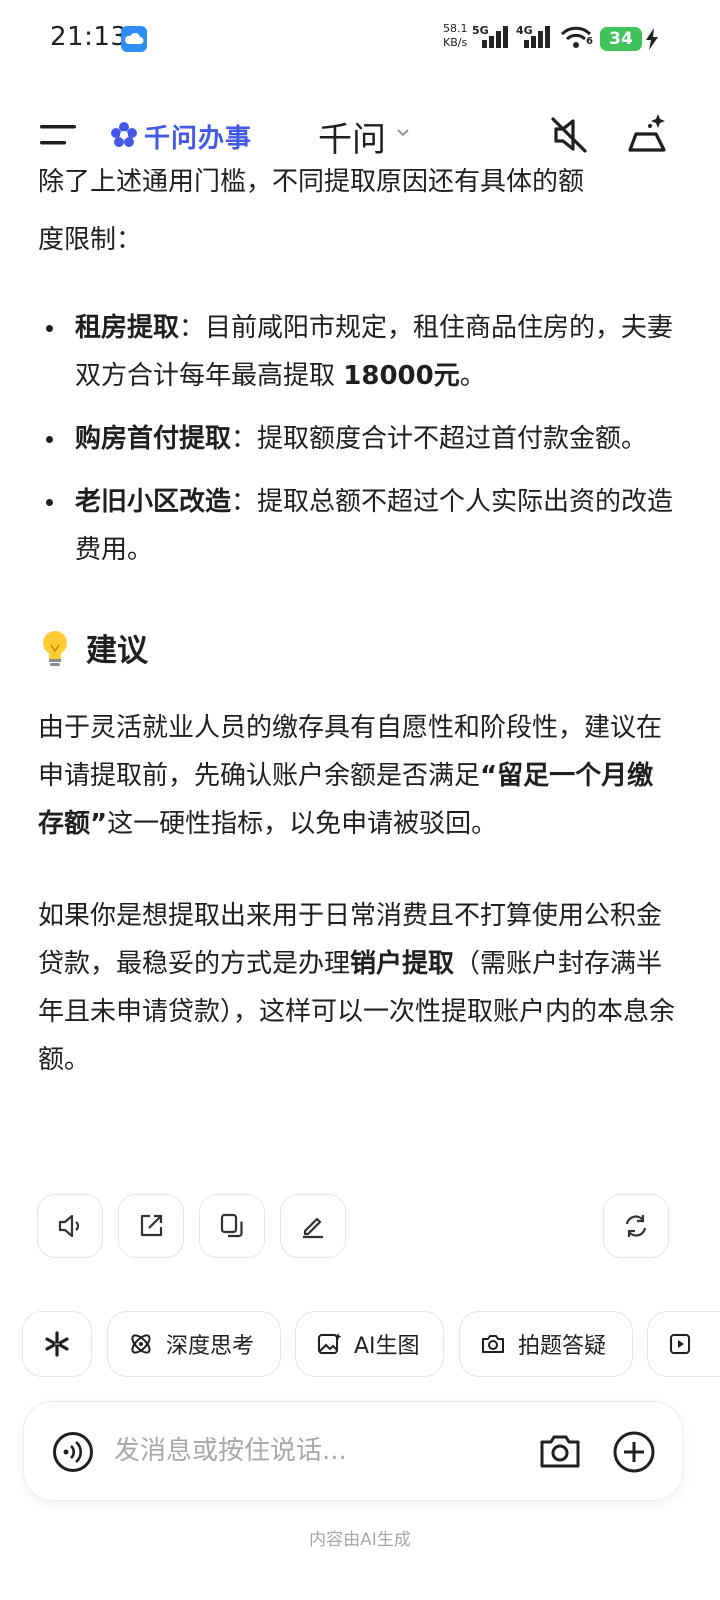 The height and width of the screenshot is (1600, 720). I want to click on image-icon, so click(330, 1343).